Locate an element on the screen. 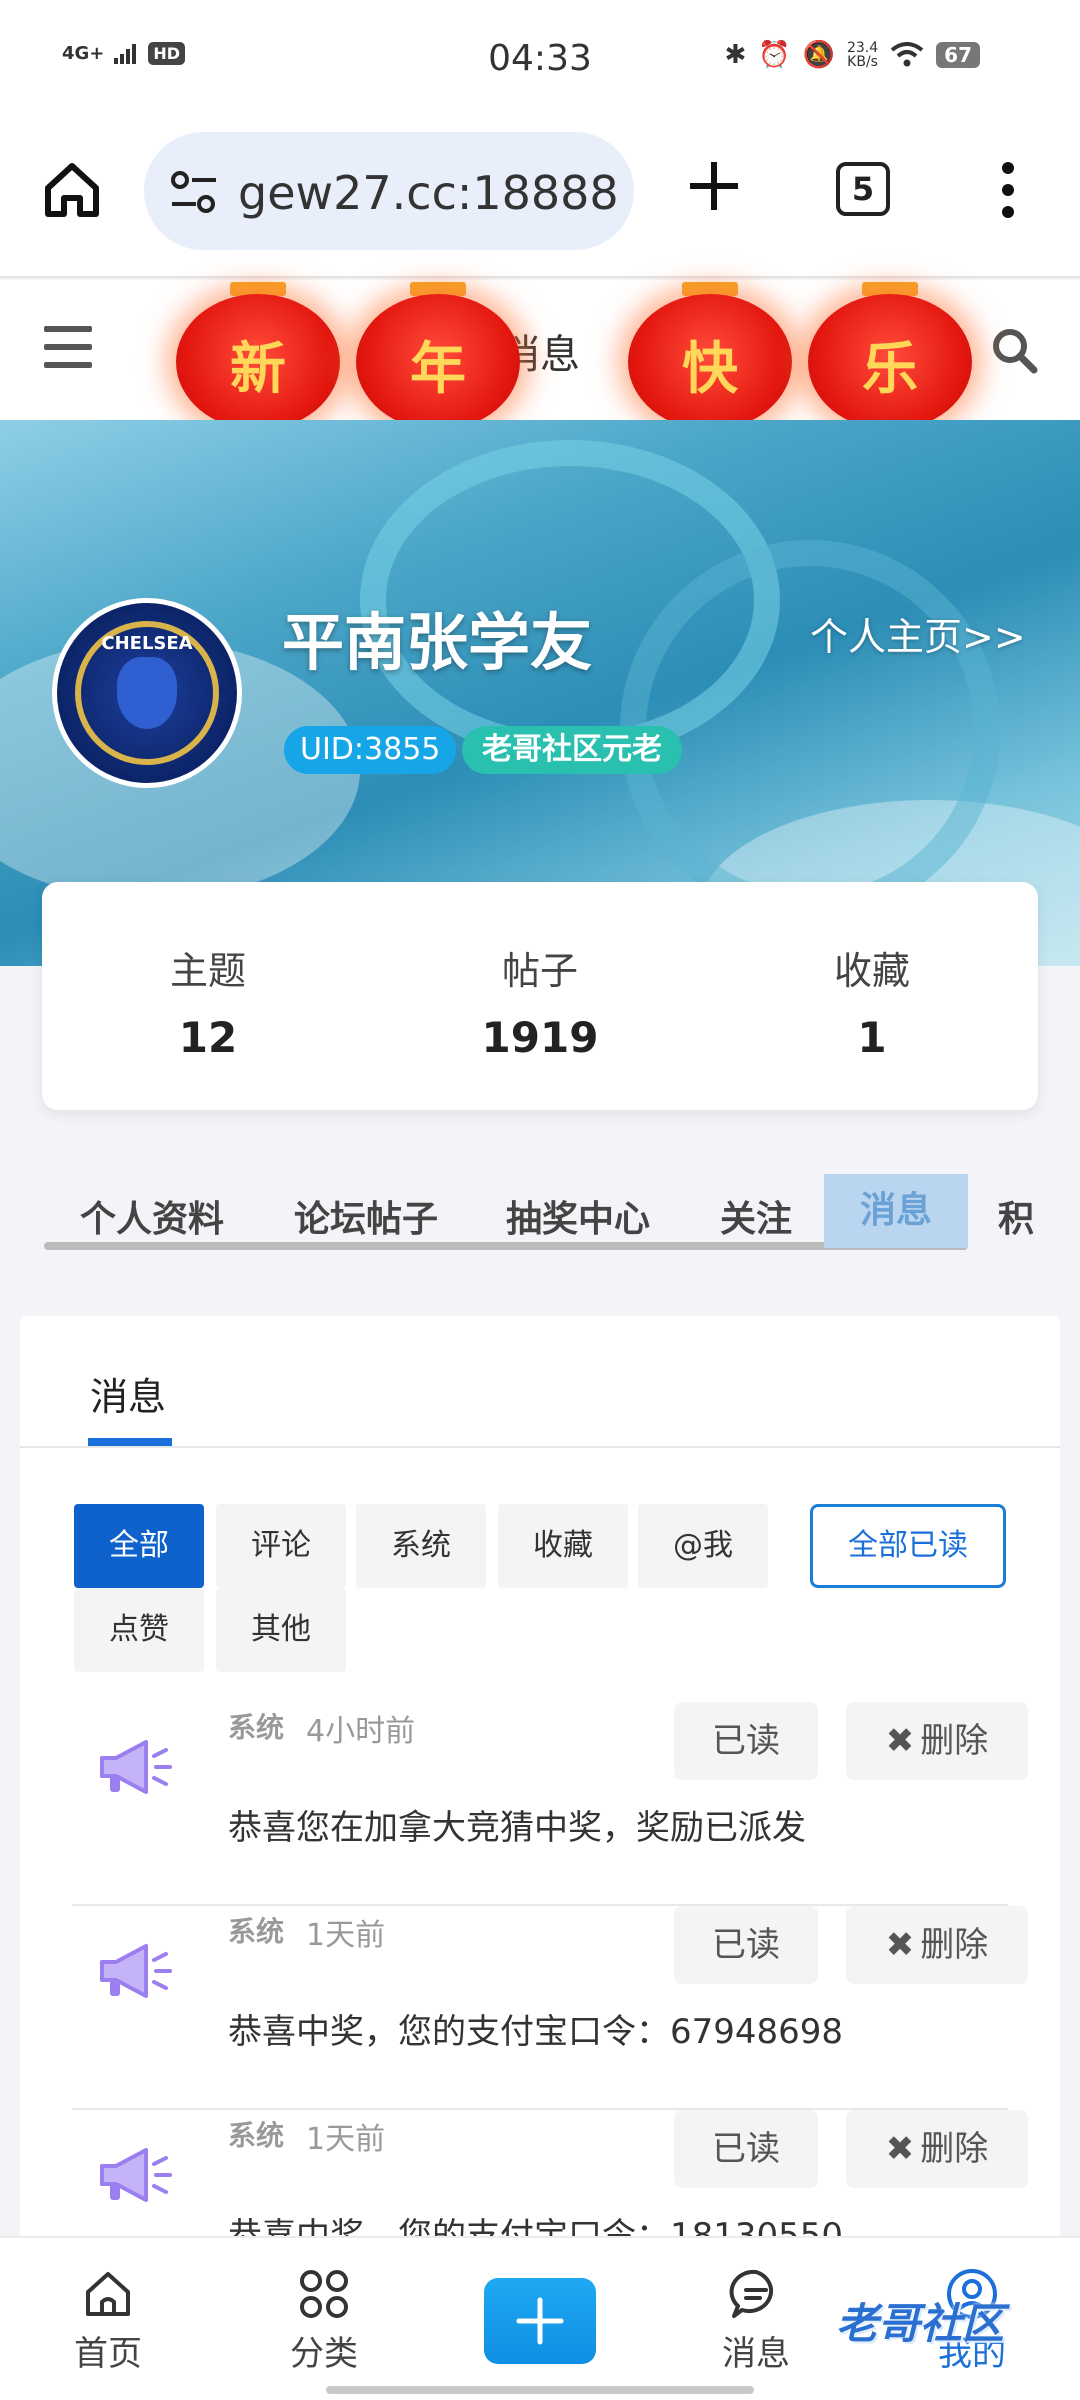 The image size is (1080, 2400). stats-card: 主题 12 帖子 1919 收藏 1 is located at coordinates (540, 996).